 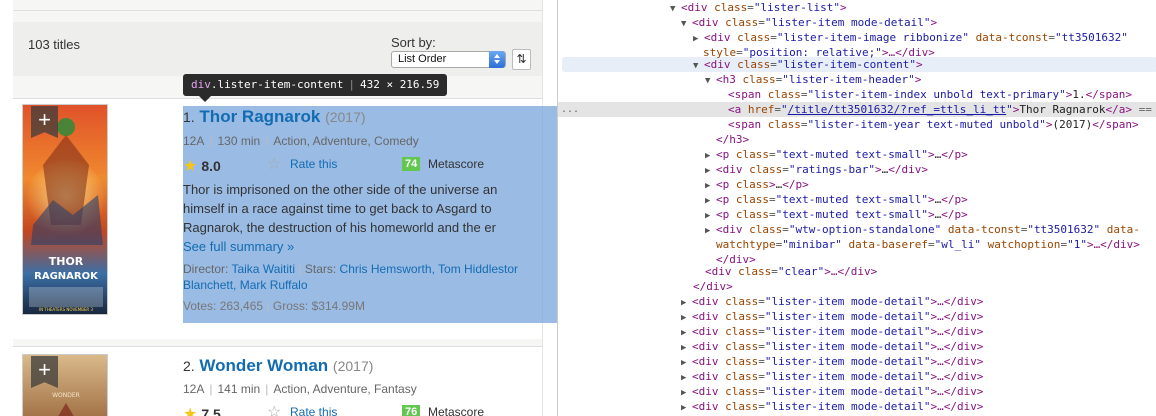 I want to click on item-index: 2., so click(x=189, y=366).